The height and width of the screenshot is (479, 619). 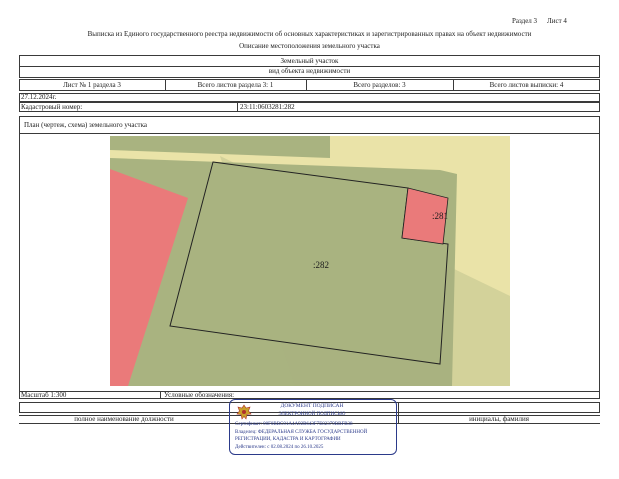 What do you see at coordinates (288, 439) in the screenshot?
I see `stamp-owner-line2: РЕГИСТРАЦИИ, КАДАСТРА И КАРТОГРАФИИ` at bounding box center [288, 439].